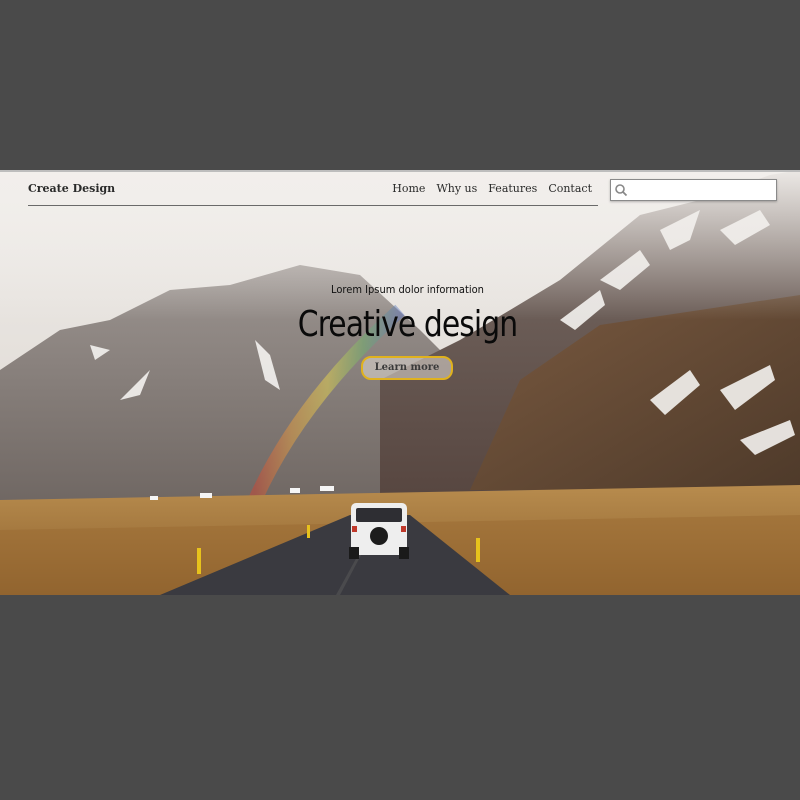  Describe the element at coordinates (456, 188) in the screenshot. I see `nav-item-why-us: Why us` at that location.